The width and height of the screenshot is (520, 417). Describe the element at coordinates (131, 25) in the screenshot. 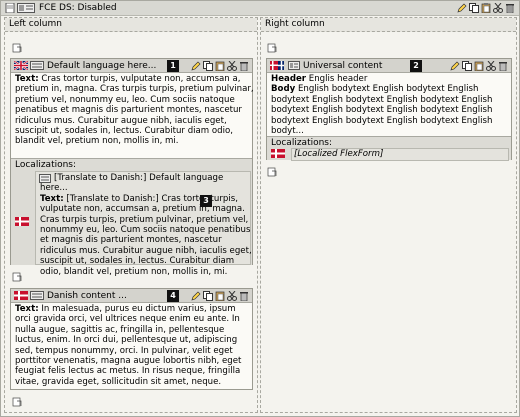

I see `left-column-header: Left column` at that location.